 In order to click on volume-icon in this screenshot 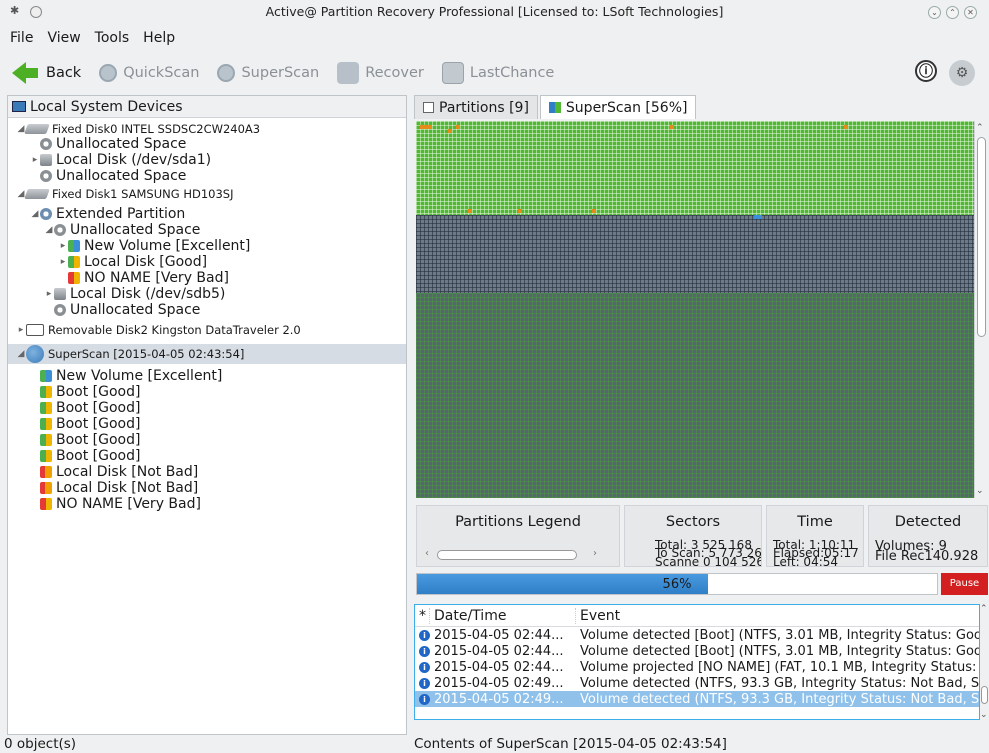, I will do `click(60, 294)`.